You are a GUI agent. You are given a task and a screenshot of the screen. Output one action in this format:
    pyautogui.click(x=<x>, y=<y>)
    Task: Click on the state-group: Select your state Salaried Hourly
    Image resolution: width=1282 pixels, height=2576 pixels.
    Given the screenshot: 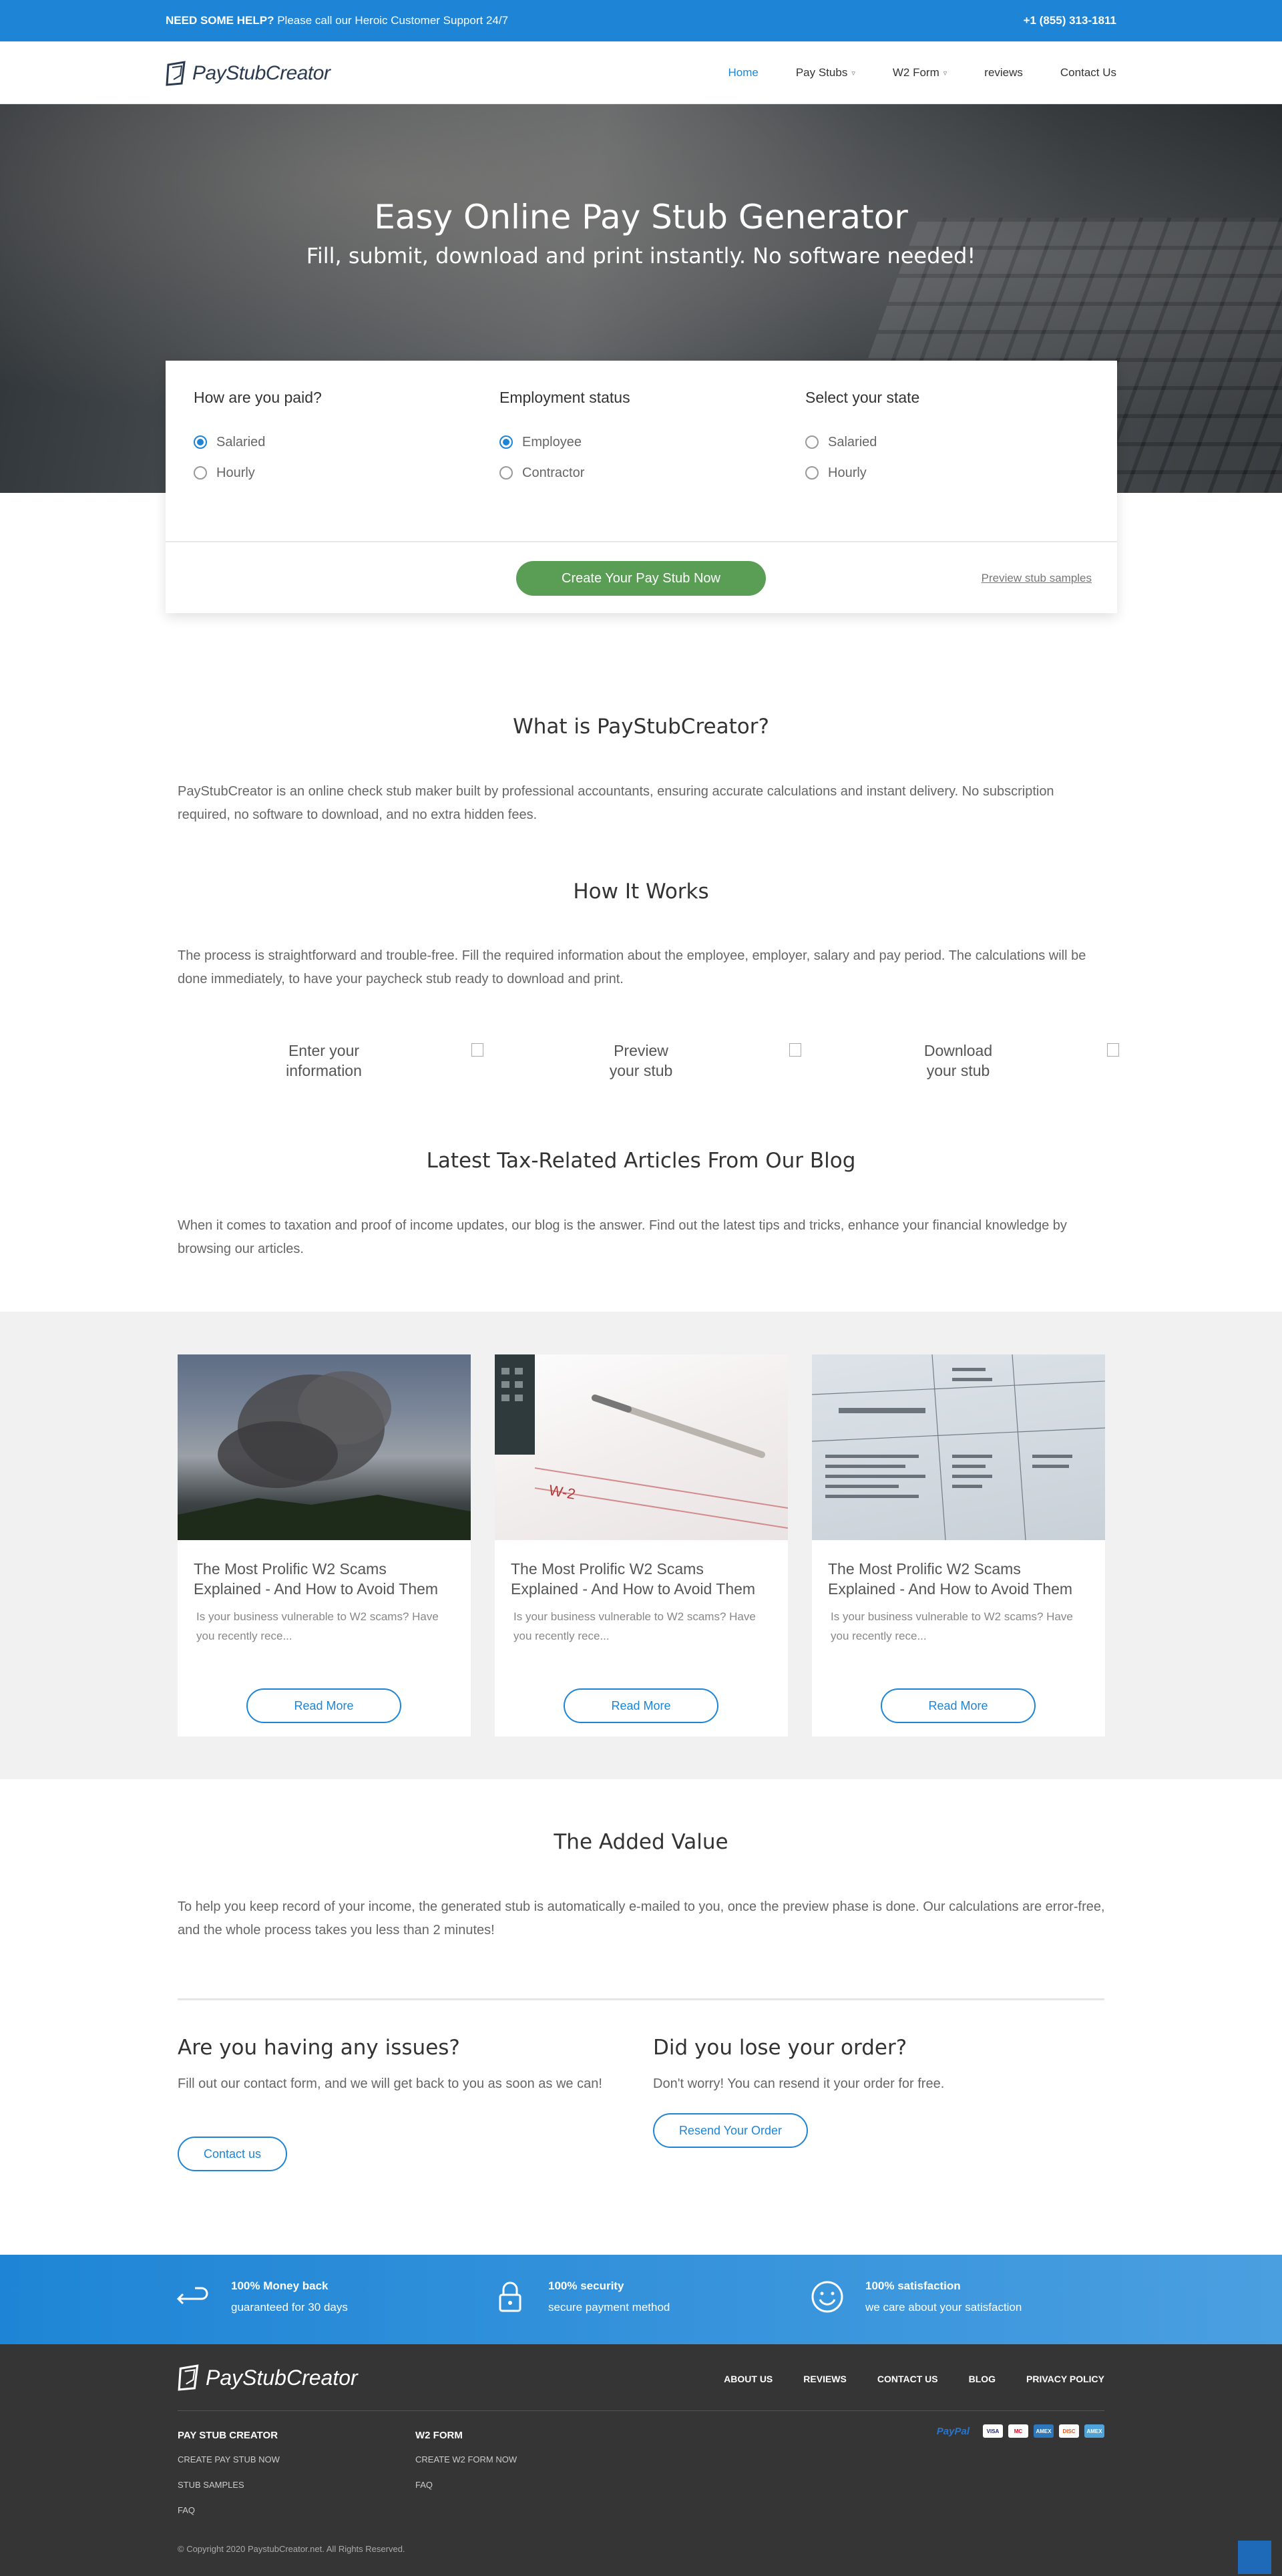 What is the action you would take?
    pyautogui.click(x=862, y=439)
    